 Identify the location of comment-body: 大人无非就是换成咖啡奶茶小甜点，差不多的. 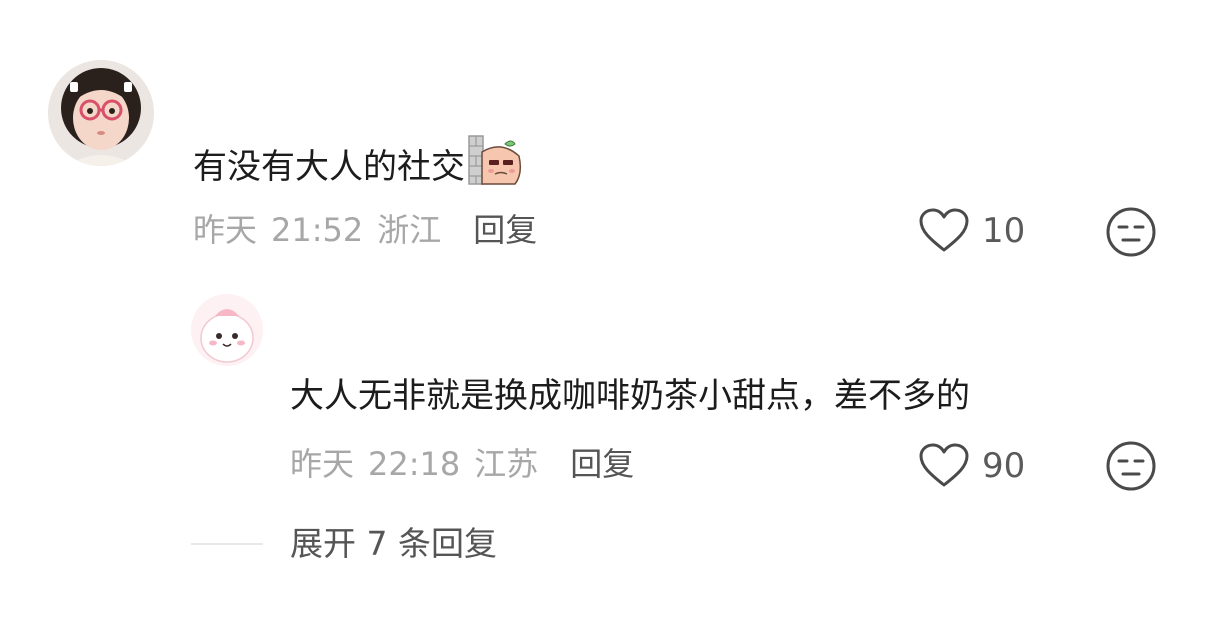
(630, 396).